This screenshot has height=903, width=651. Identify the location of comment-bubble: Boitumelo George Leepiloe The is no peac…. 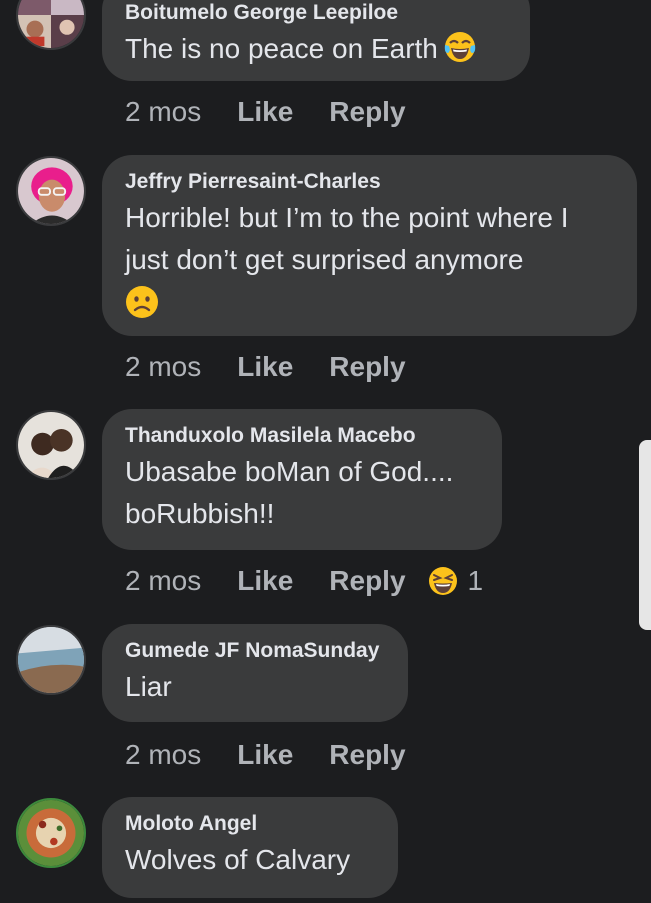
(316, 40).